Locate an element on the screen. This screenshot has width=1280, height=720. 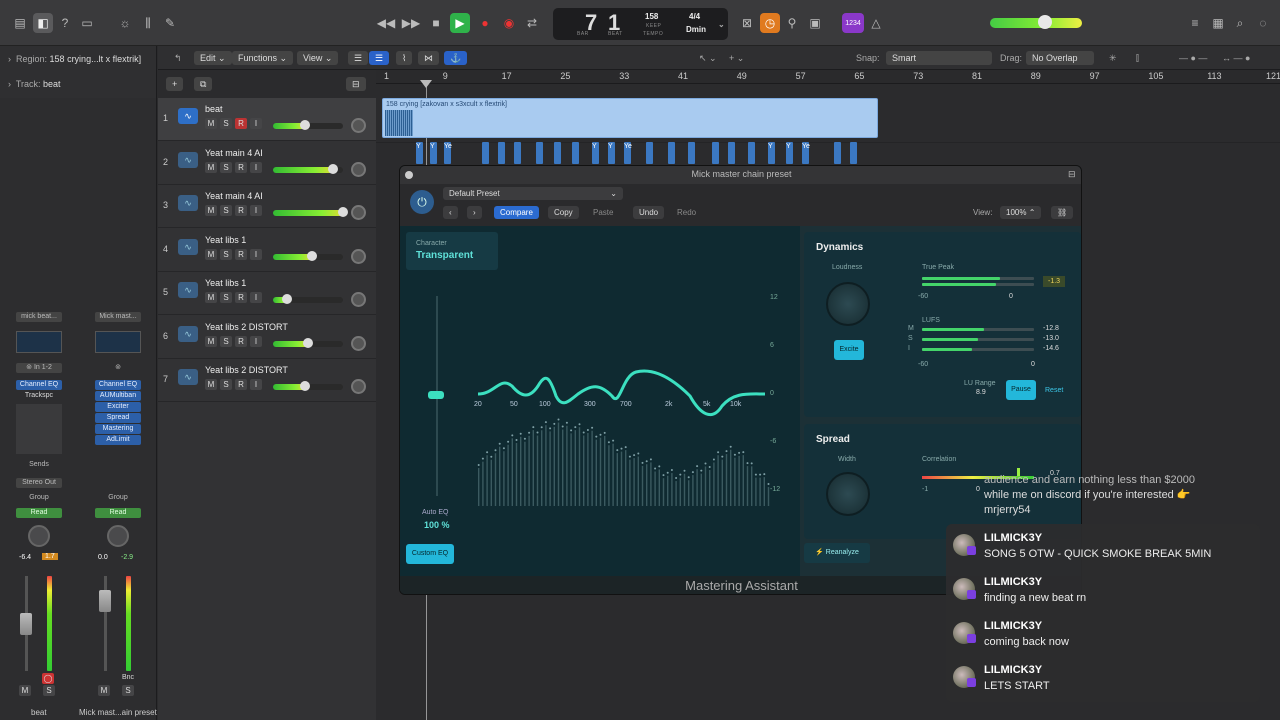
output-slot: Stereo Out is located at coordinates (39, 483).